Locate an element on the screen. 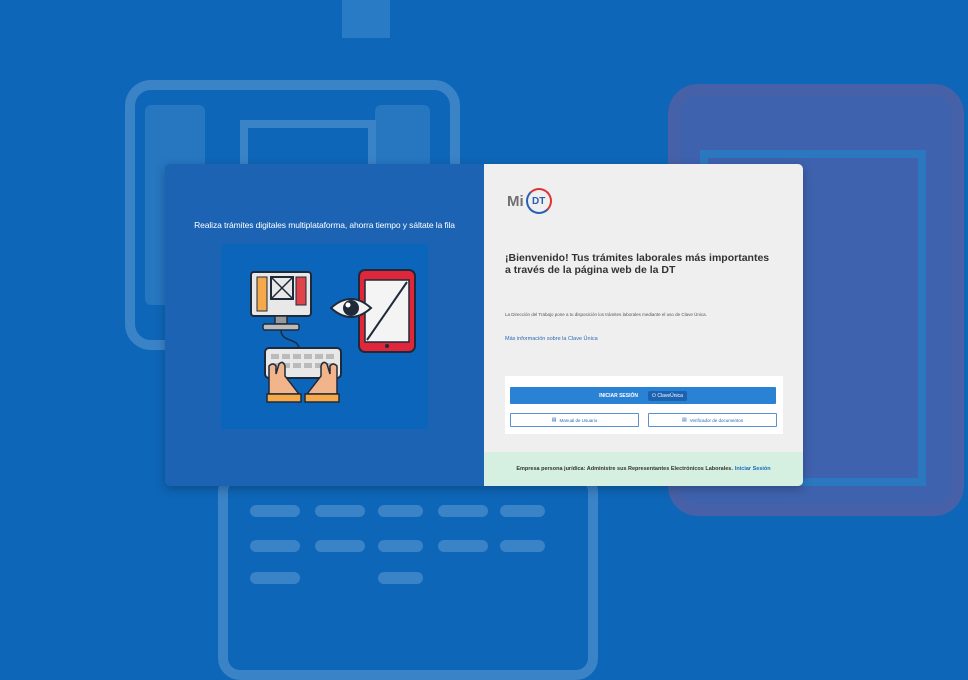 This screenshot has height=680, width=968. document-verifier-label: Verificador de documentos is located at coordinates (716, 420).